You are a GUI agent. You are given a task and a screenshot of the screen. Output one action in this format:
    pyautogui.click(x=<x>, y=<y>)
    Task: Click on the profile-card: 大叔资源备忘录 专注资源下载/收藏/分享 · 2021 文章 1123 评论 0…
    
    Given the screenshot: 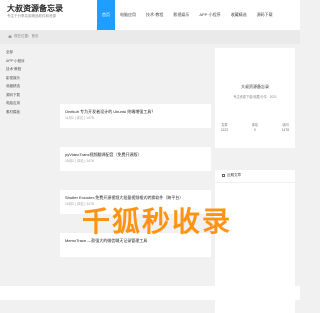 What is the action you would take?
    pyautogui.click(x=255, y=98)
    